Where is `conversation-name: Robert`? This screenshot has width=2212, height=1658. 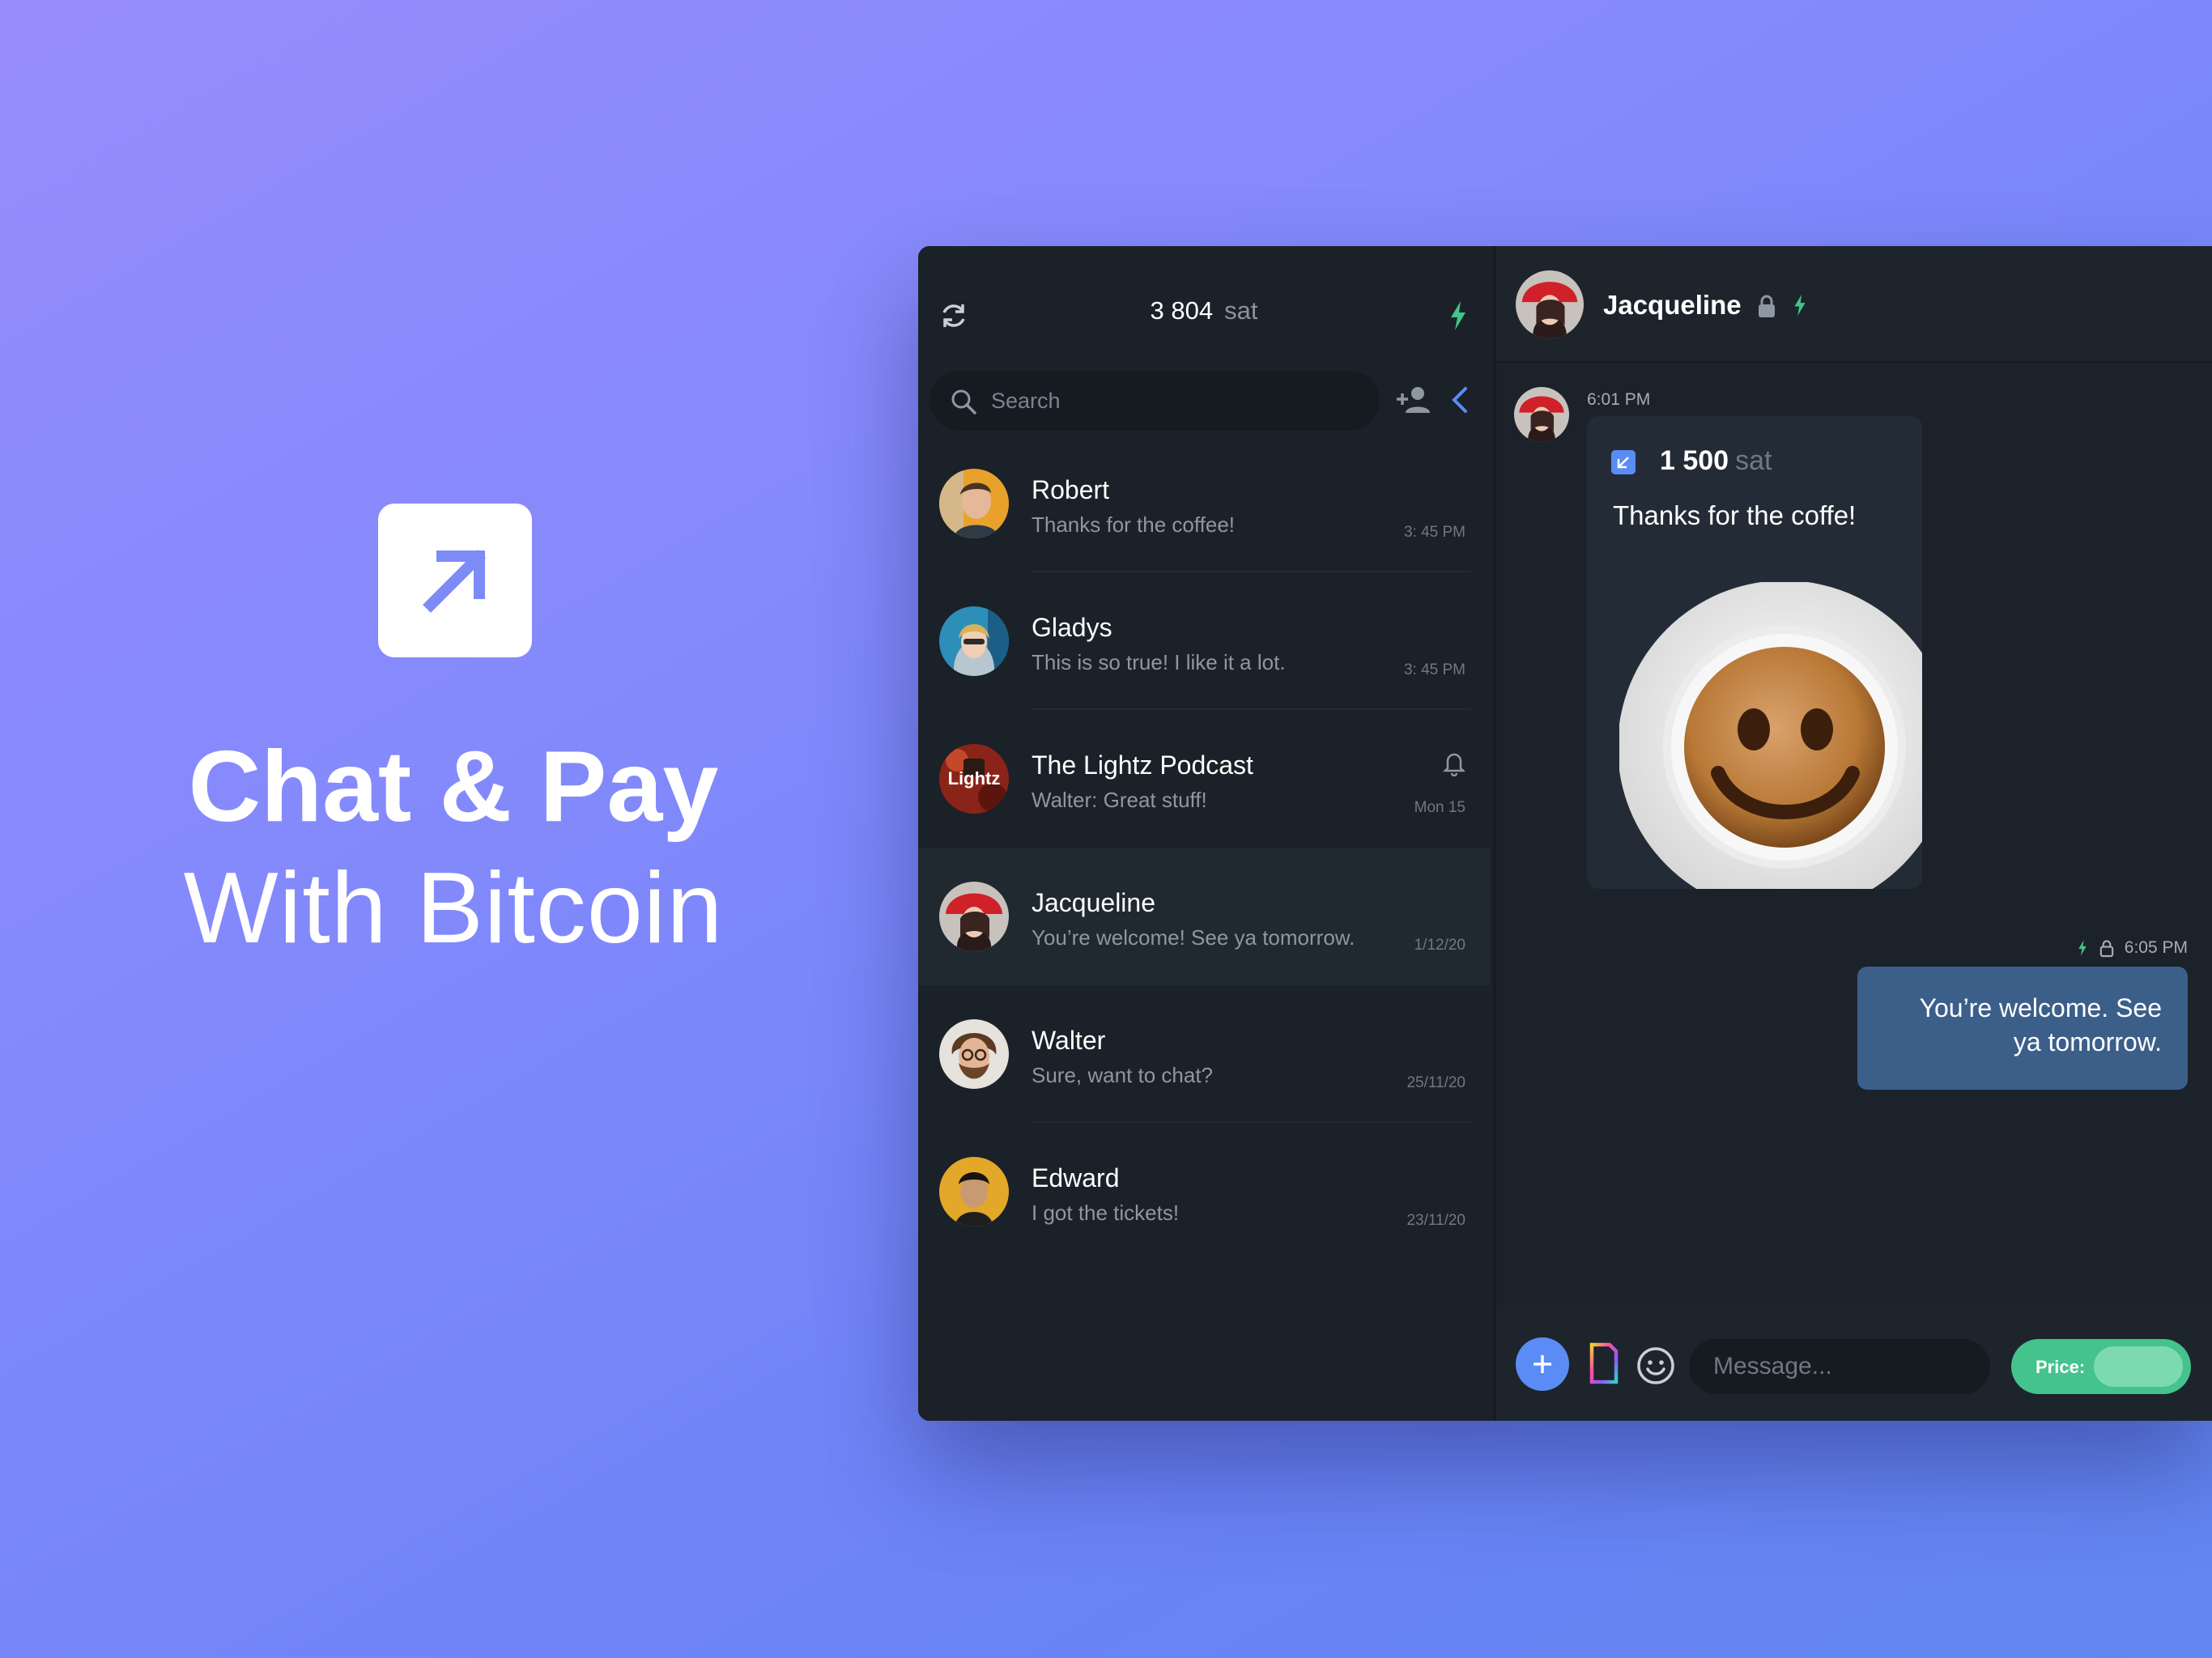 conversation-name: Robert is located at coordinates (1071, 489).